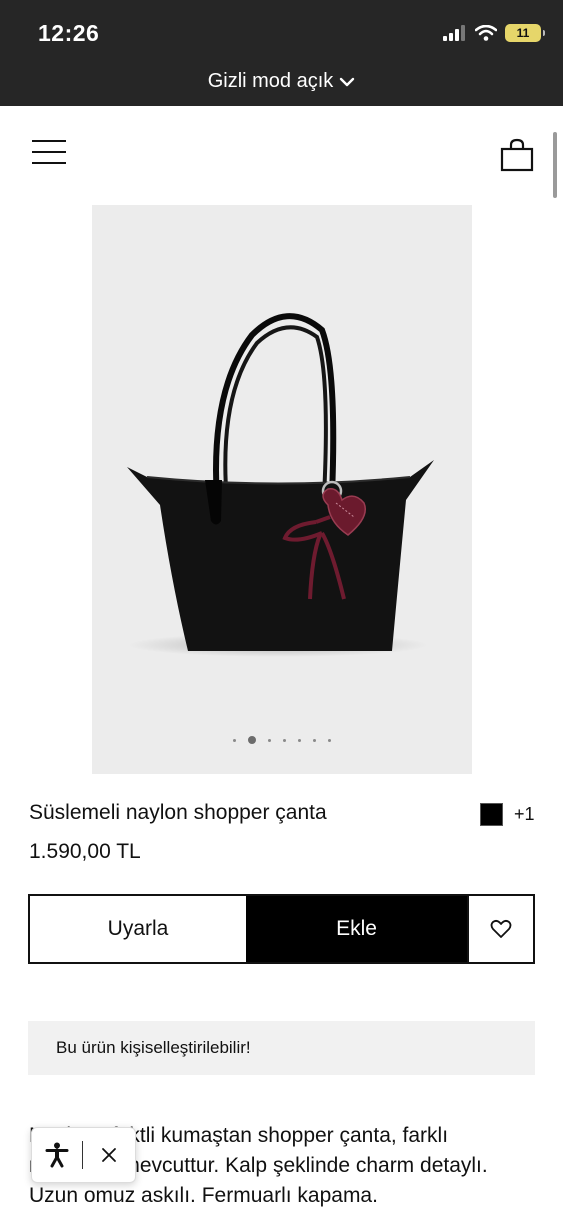  I want to click on battery-icon: 11, so click(525, 33).